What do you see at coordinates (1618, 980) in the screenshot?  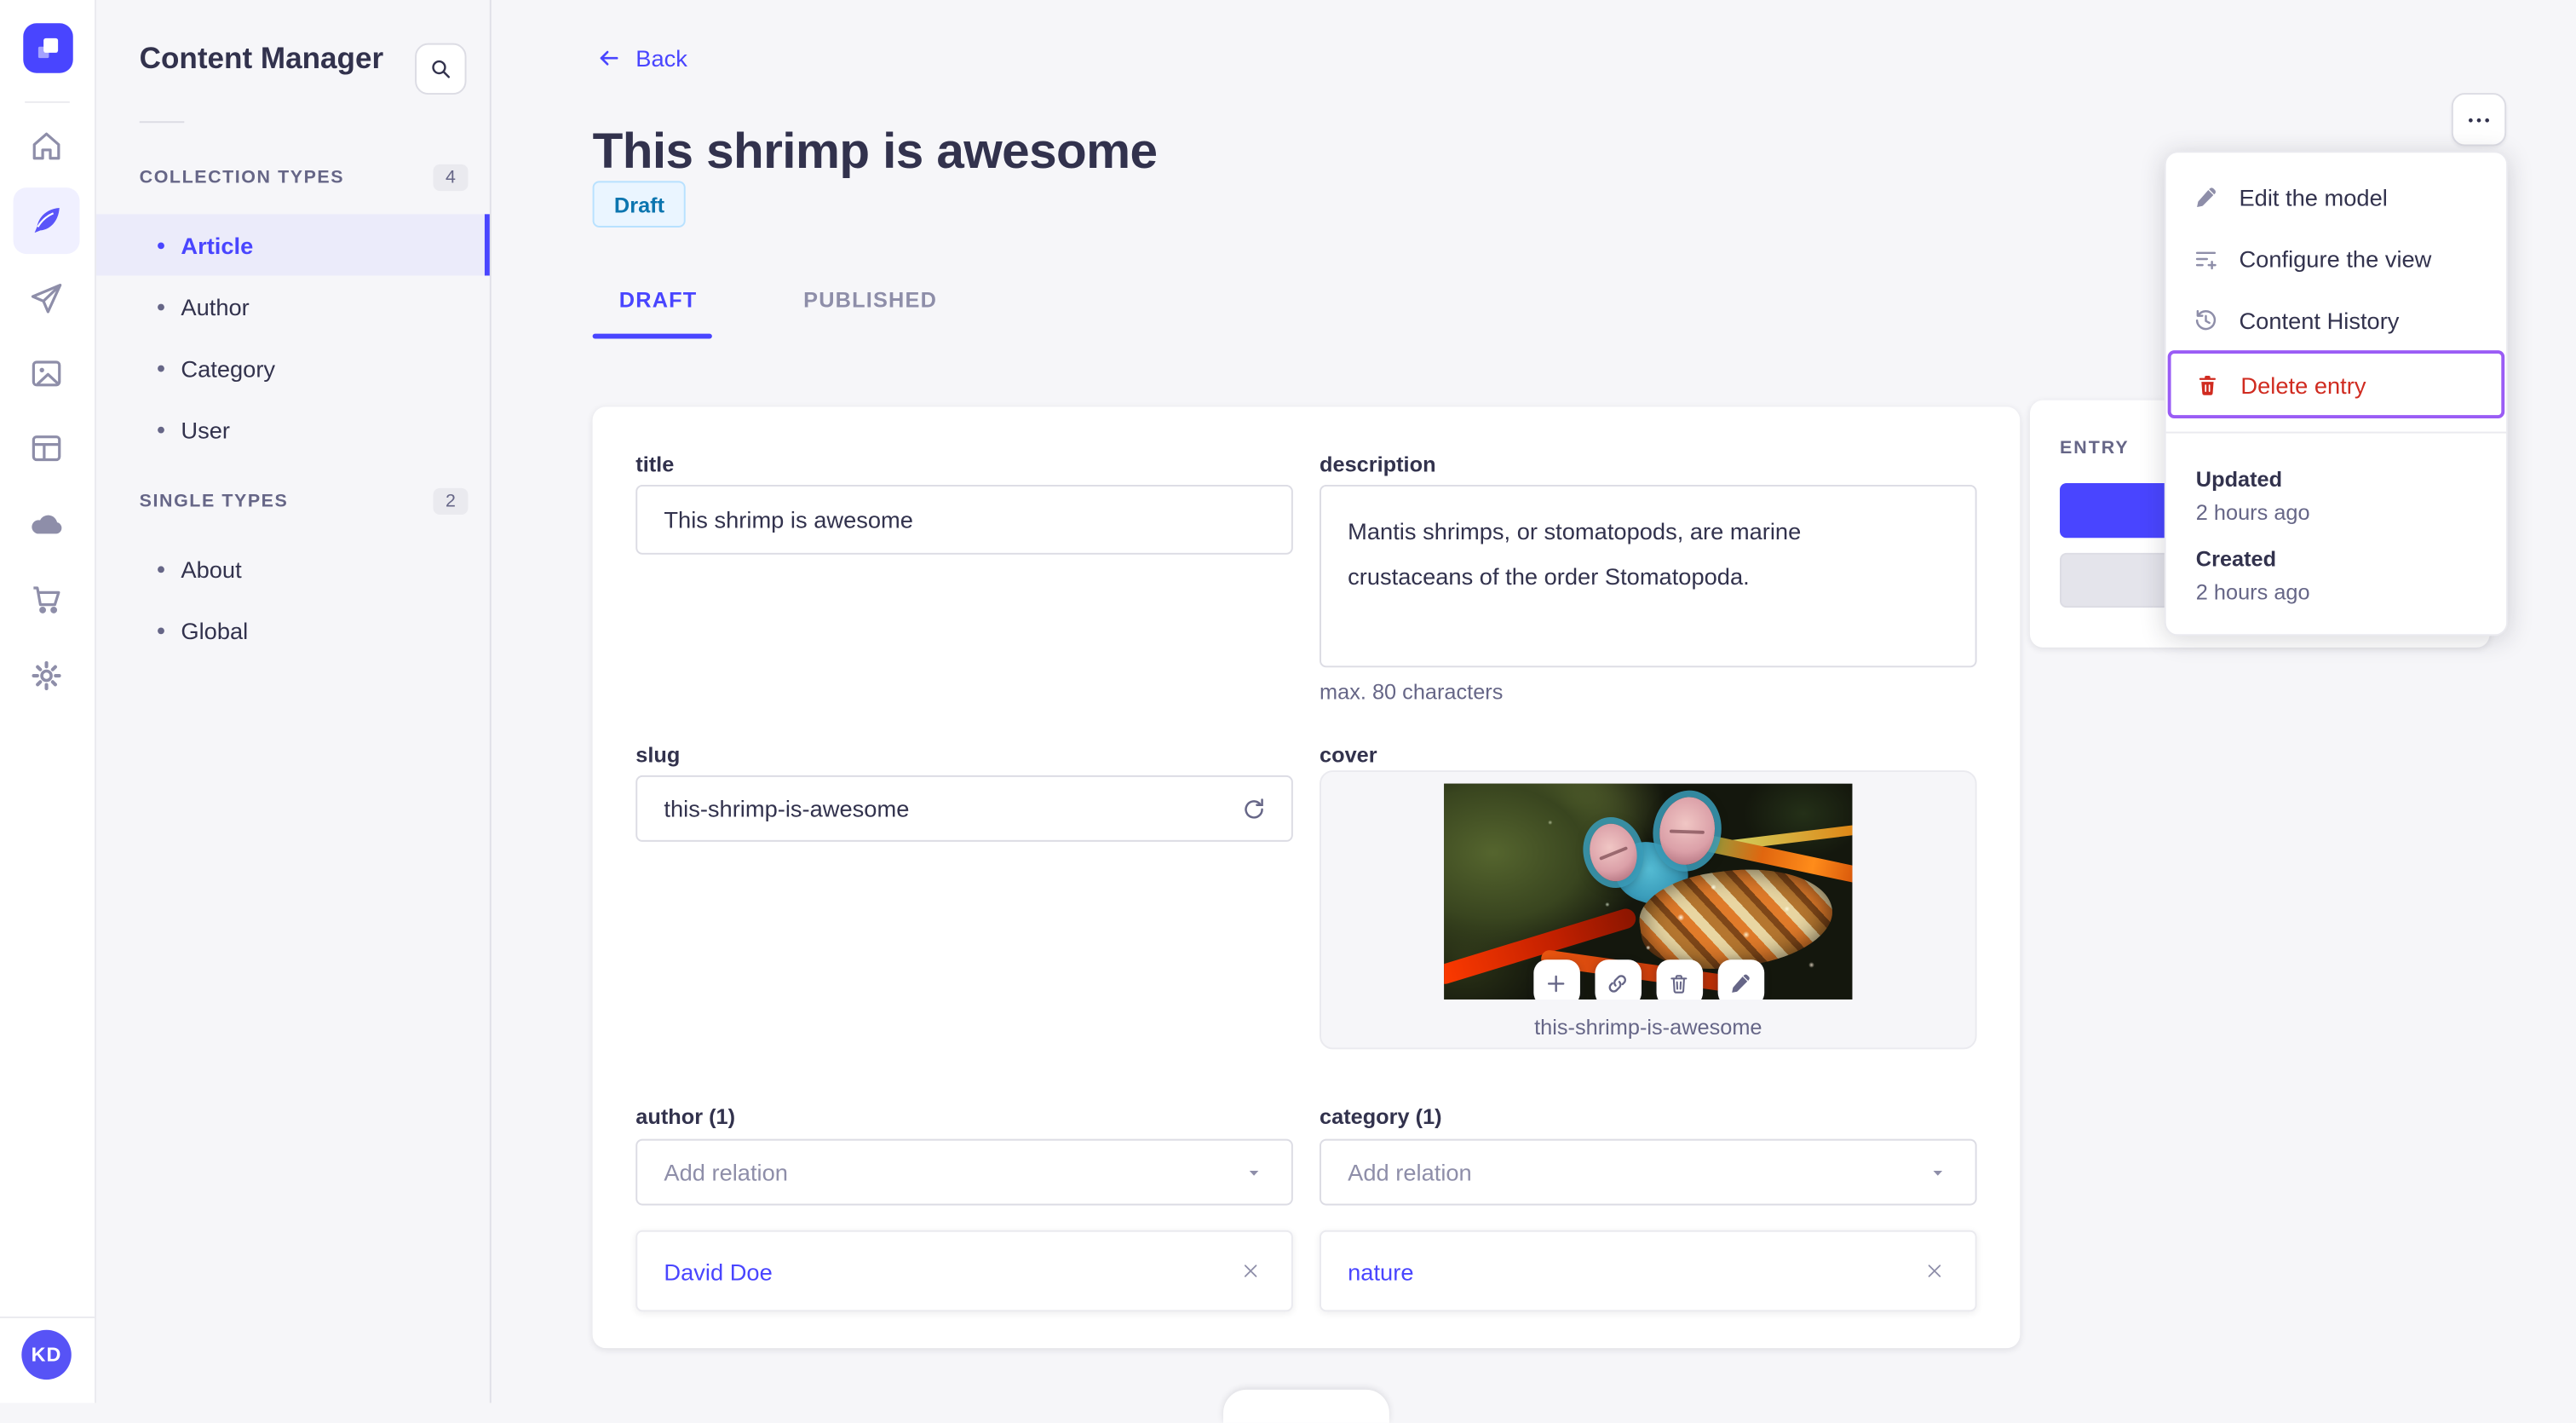 I see `copy-link-button` at bounding box center [1618, 980].